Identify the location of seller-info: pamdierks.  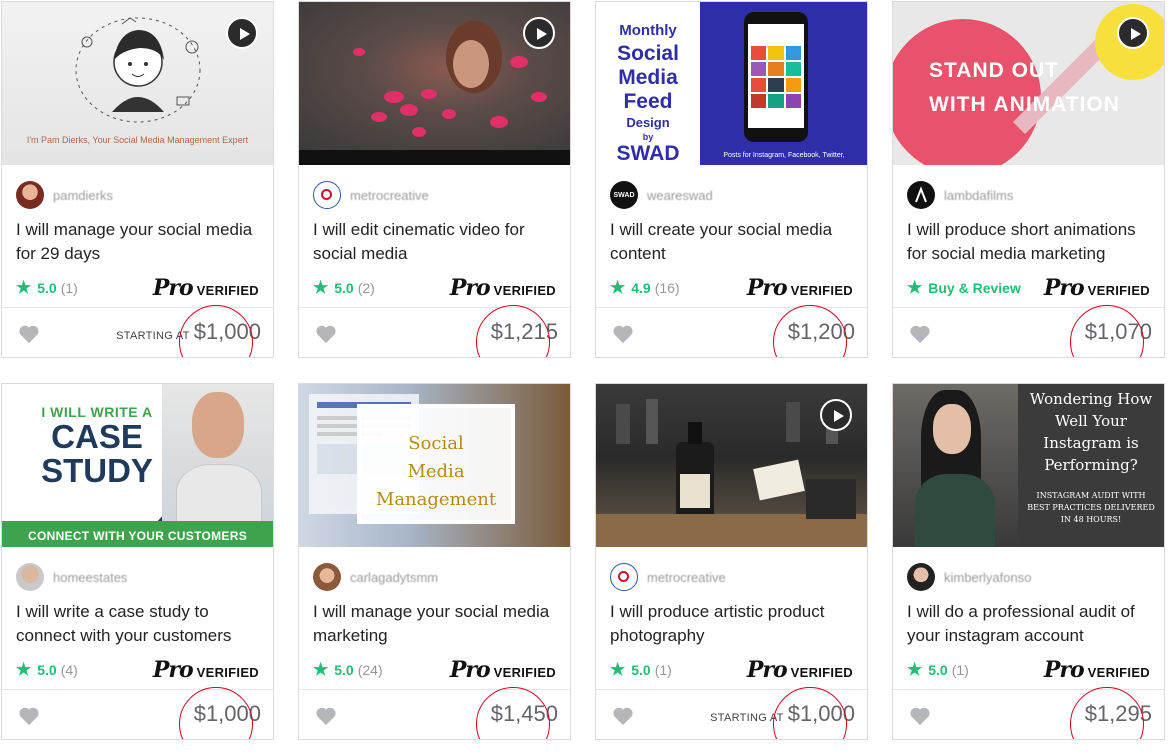
(64, 195).